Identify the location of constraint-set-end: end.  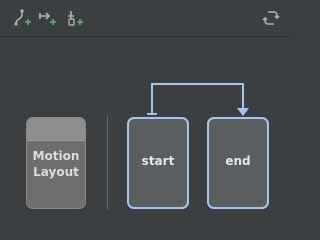
(238, 163).